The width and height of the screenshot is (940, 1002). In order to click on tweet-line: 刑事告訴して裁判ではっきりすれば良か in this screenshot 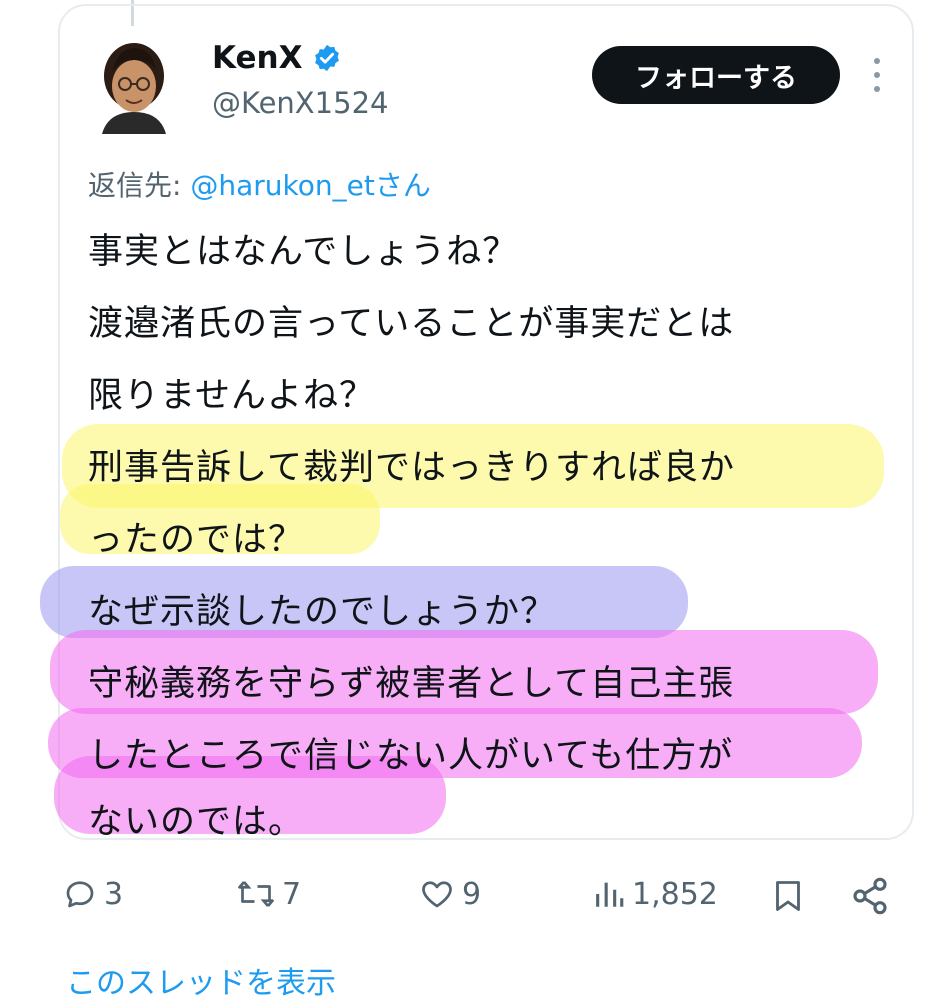, I will do `click(411, 468)`.